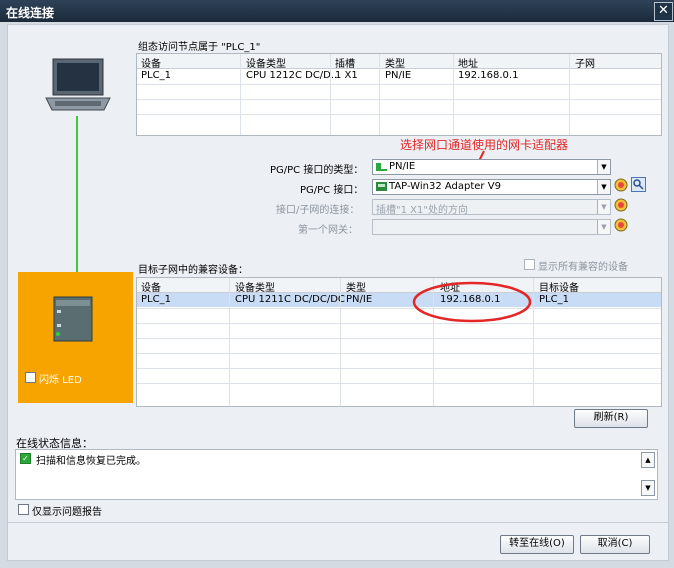  What do you see at coordinates (332, 190) in the screenshot?
I see `pgpc-if-label: PG/PC 接口：` at bounding box center [332, 190].